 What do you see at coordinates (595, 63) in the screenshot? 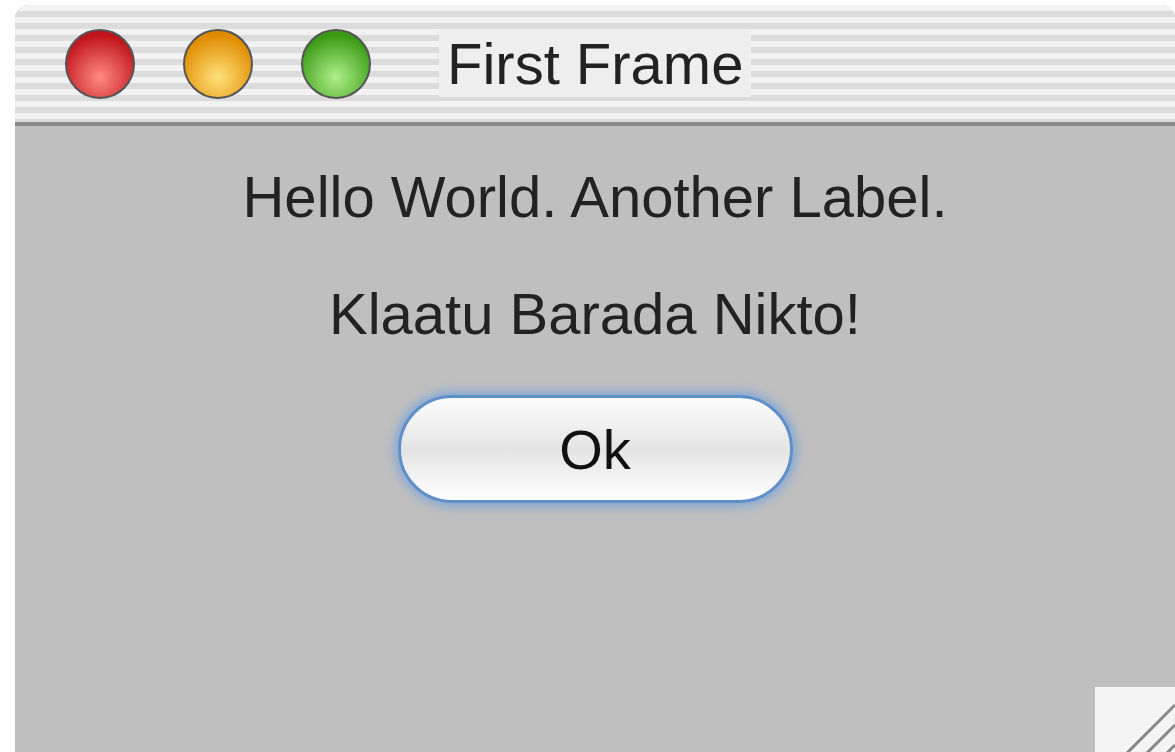
I see `window-title: First Frame` at bounding box center [595, 63].